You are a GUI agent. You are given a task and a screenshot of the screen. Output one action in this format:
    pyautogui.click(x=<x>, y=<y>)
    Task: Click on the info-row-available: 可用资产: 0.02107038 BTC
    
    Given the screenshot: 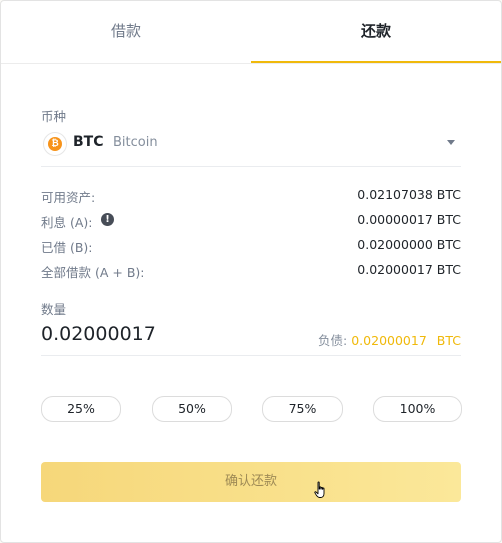 What is the action you would take?
    pyautogui.click(x=251, y=196)
    